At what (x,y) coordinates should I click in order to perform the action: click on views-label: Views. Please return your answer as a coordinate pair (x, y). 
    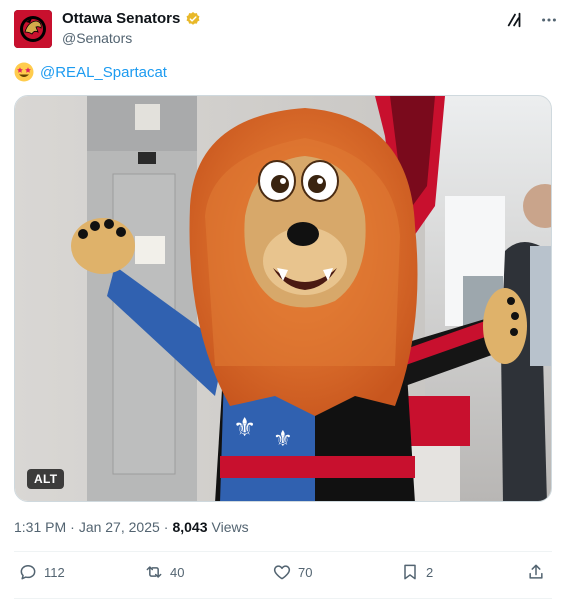
    Looking at the image, I should click on (230, 527).